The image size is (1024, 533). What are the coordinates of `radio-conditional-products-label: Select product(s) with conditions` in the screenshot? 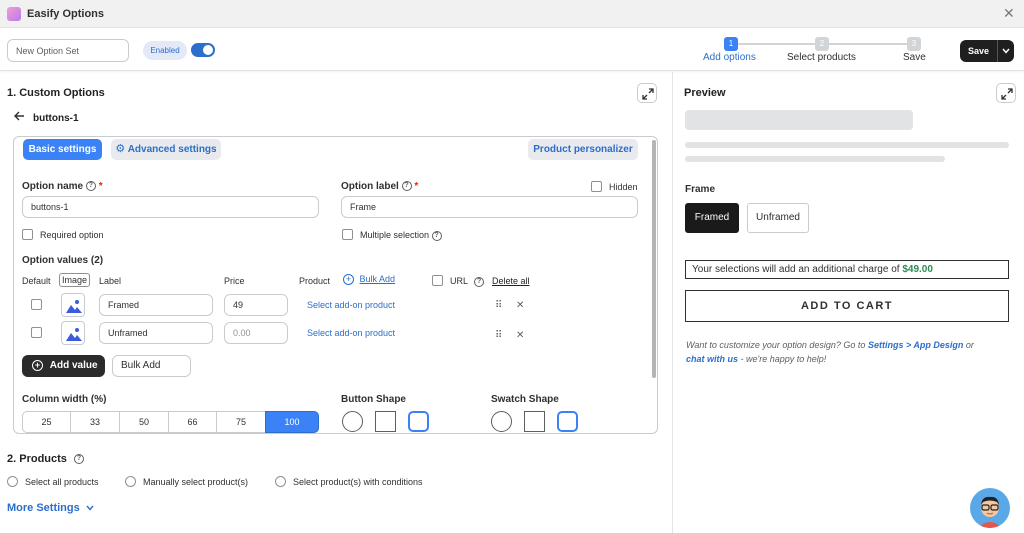 It's located at (358, 482).